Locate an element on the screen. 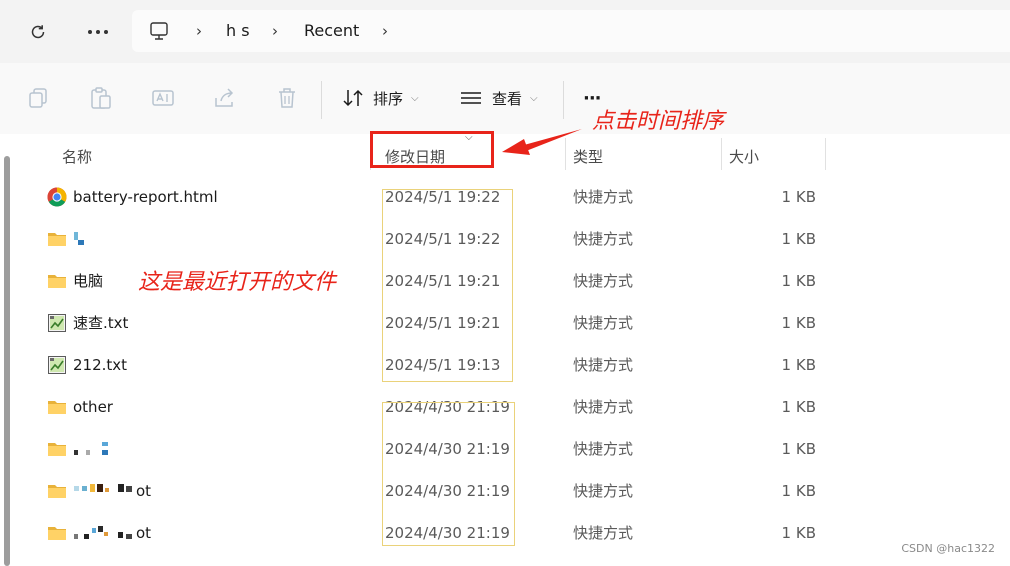 The image size is (1010, 566). view-label: 查看 is located at coordinates (507, 98).